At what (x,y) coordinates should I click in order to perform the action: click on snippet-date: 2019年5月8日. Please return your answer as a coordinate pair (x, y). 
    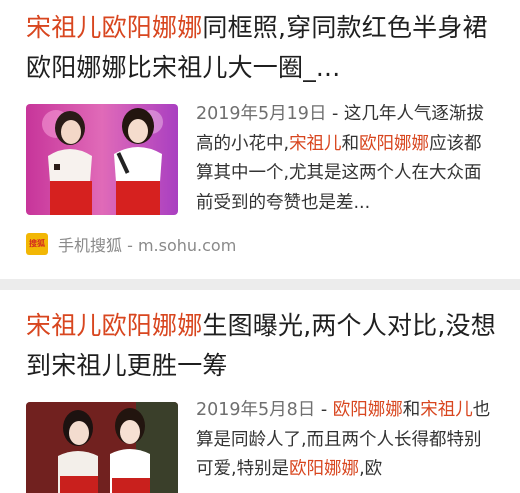
    Looking at the image, I should click on (256, 410).